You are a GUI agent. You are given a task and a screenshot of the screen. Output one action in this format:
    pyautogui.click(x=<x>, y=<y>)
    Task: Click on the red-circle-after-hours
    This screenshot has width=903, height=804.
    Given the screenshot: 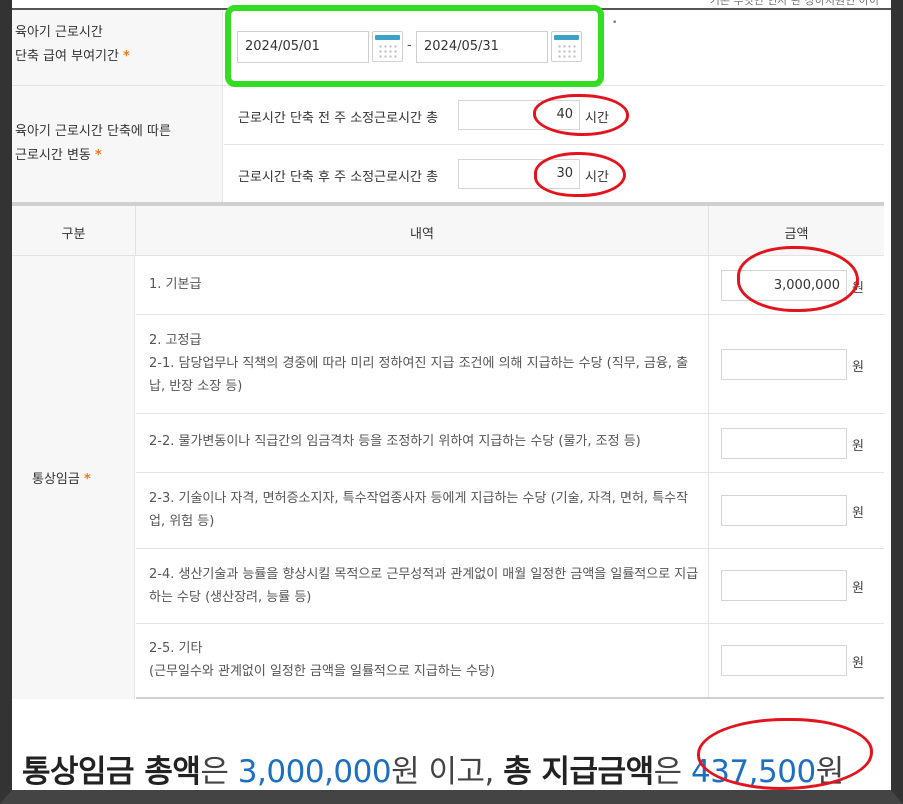 What is the action you would take?
    pyautogui.click(x=580, y=174)
    